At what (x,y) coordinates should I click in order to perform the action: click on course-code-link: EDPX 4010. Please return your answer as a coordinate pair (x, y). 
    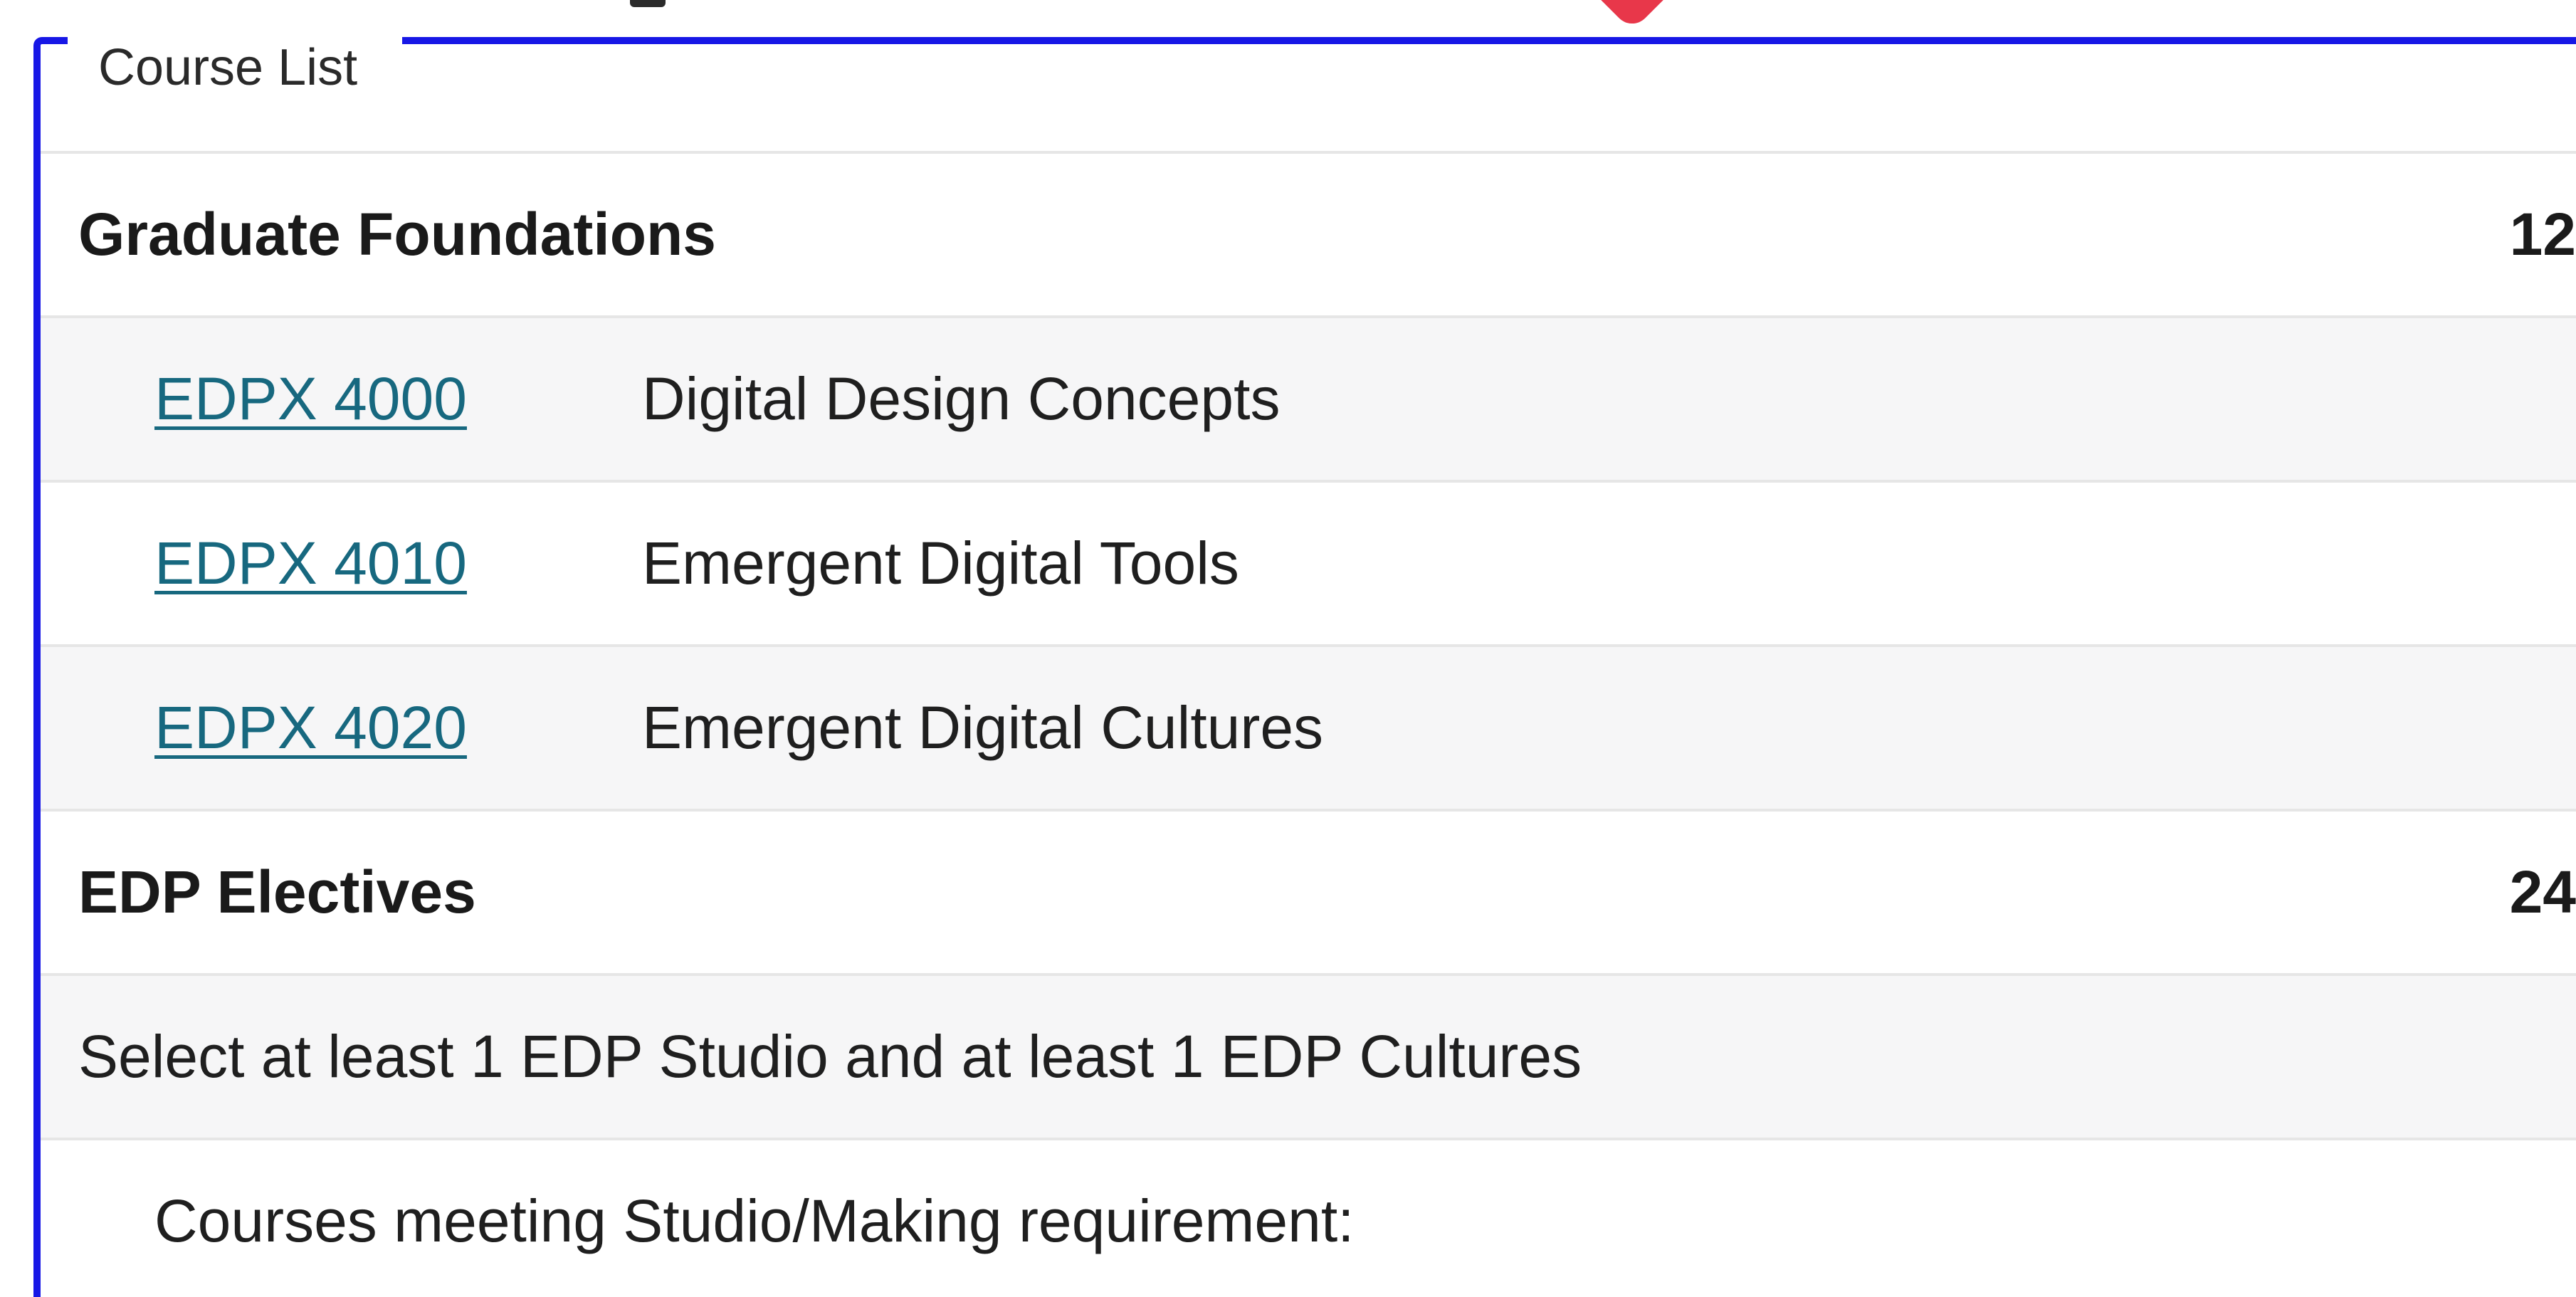
    Looking at the image, I should click on (310, 563).